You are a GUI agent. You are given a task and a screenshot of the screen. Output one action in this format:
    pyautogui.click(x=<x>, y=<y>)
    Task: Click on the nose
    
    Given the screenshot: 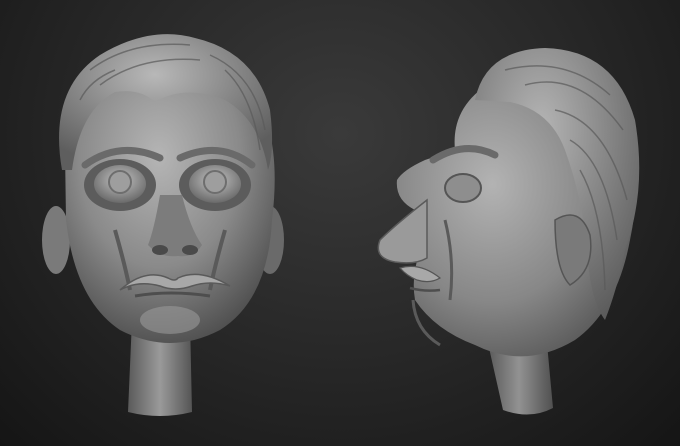 What is the action you would take?
    pyautogui.click(x=402, y=231)
    